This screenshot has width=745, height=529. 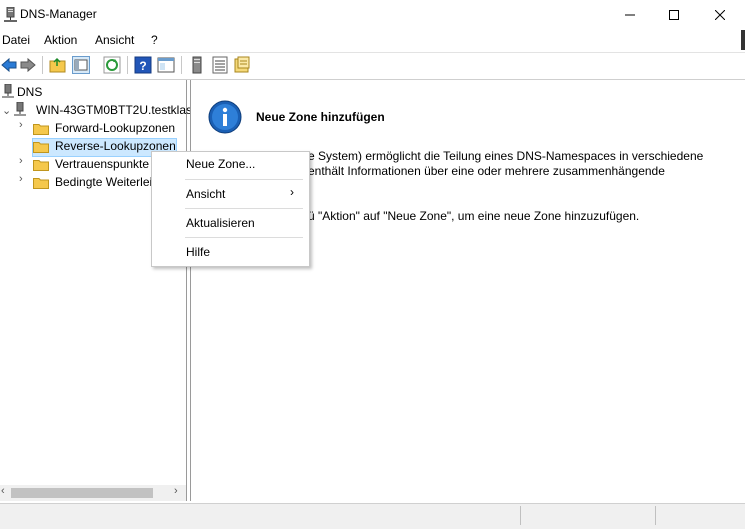 I want to click on dns-server-icon, so click(x=10, y=14).